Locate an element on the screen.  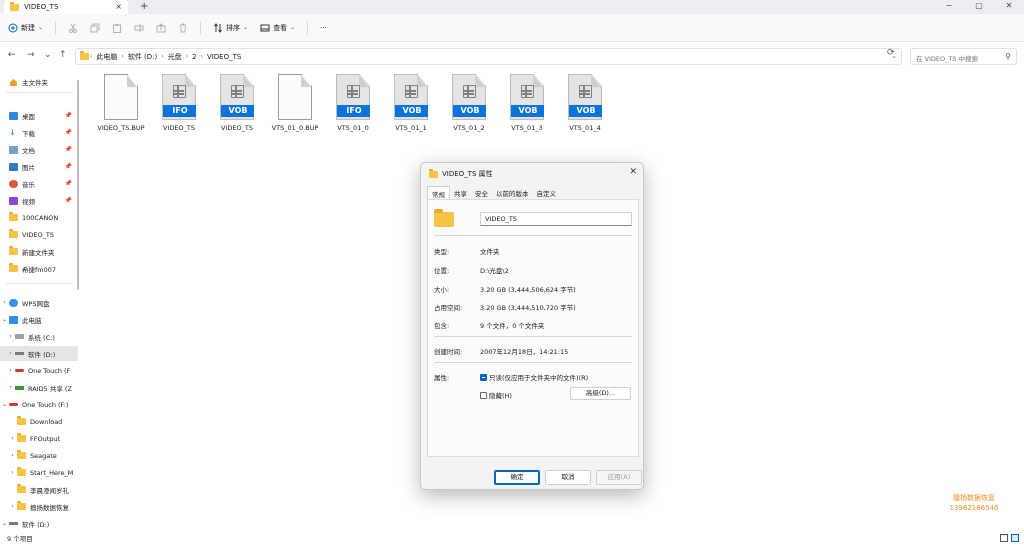
sidebar-item-desktop: 桌面 📌 is located at coordinates (39, 115).